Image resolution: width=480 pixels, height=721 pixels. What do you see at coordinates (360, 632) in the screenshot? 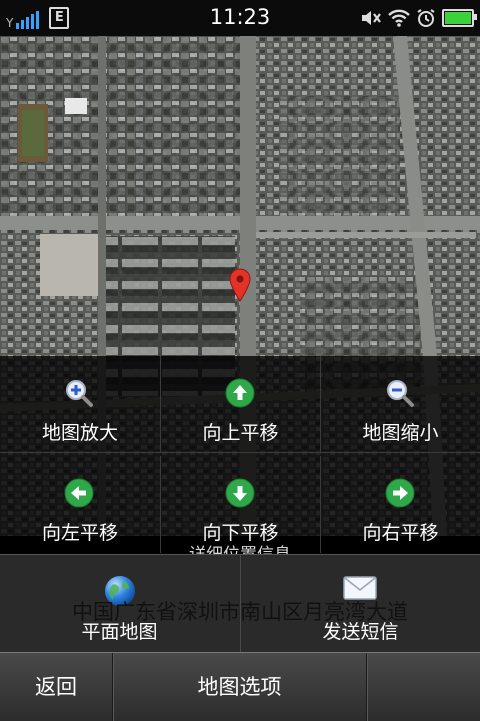
I see `send-sms-label: 发送短信` at bounding box center [360, 632].